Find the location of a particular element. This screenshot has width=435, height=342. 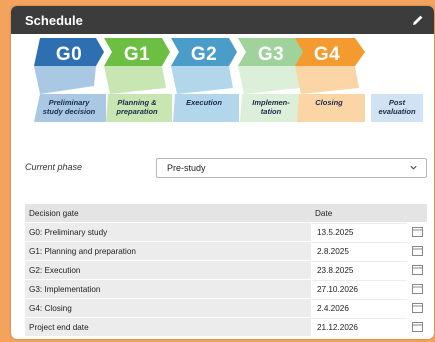

date-input: 21.12.2026 is located at coordinates (359, 327).